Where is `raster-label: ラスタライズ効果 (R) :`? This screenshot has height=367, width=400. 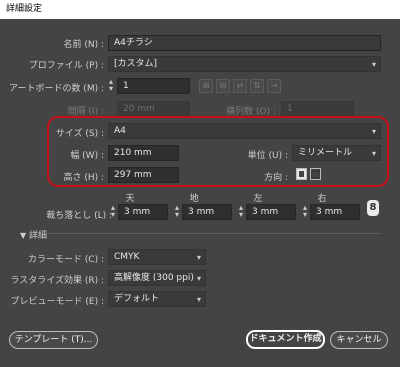 raster-label: ラスタライズ効果 (R) : is located at coordinates (57, 281).